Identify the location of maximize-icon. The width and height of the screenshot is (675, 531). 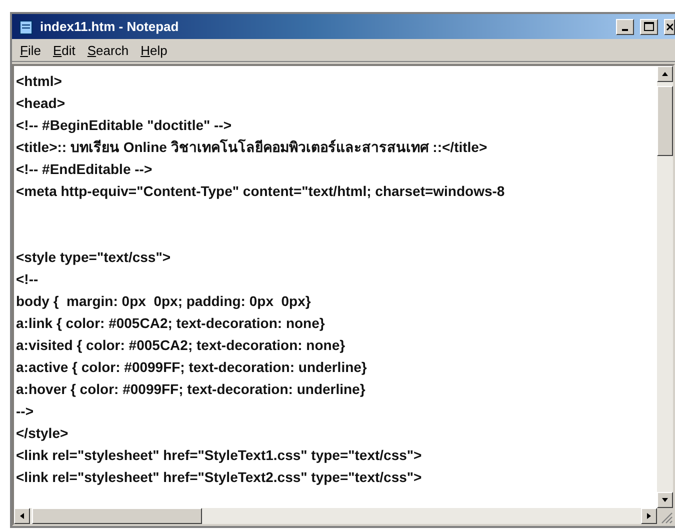
(649, 26).